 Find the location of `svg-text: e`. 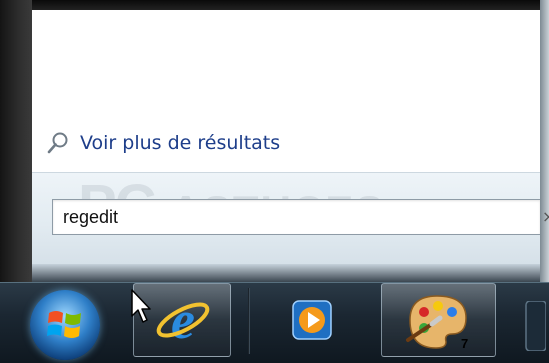

svg-text: e is located at coordinates (183, 320).